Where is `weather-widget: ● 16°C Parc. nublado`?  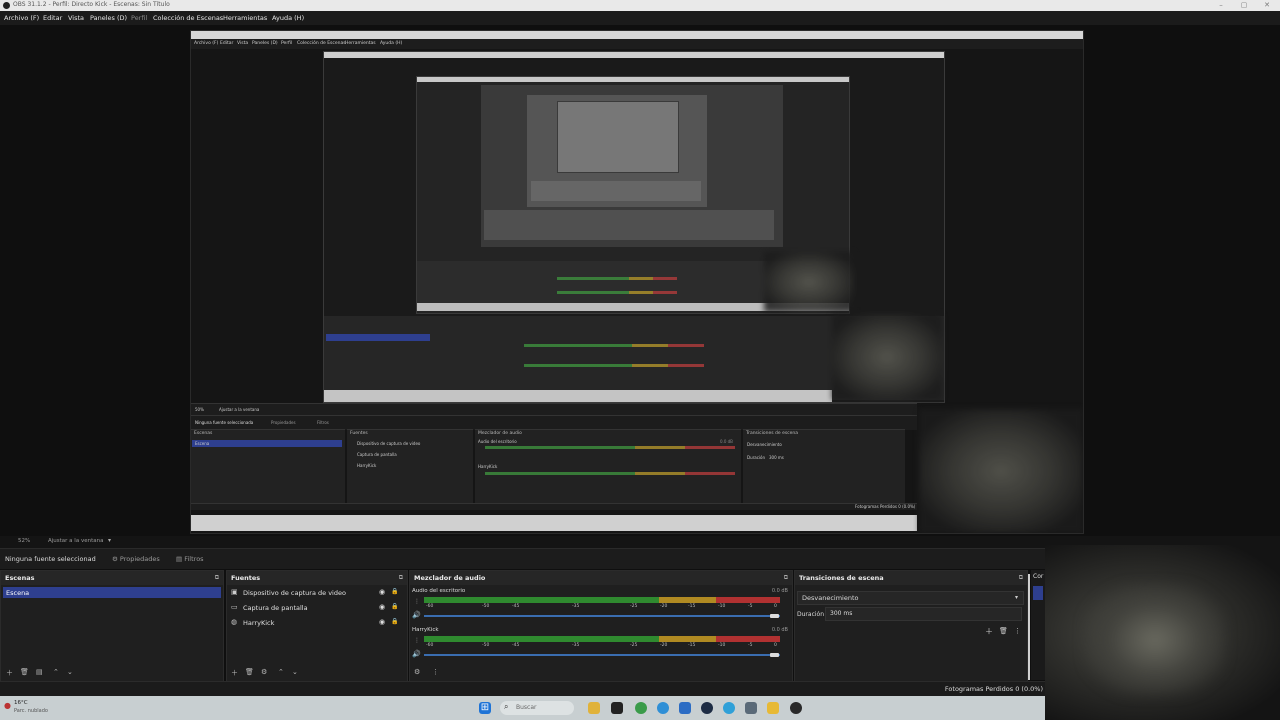 weather-widget: ● 16°C Parc. nublado is located at coordinates (39, 708).